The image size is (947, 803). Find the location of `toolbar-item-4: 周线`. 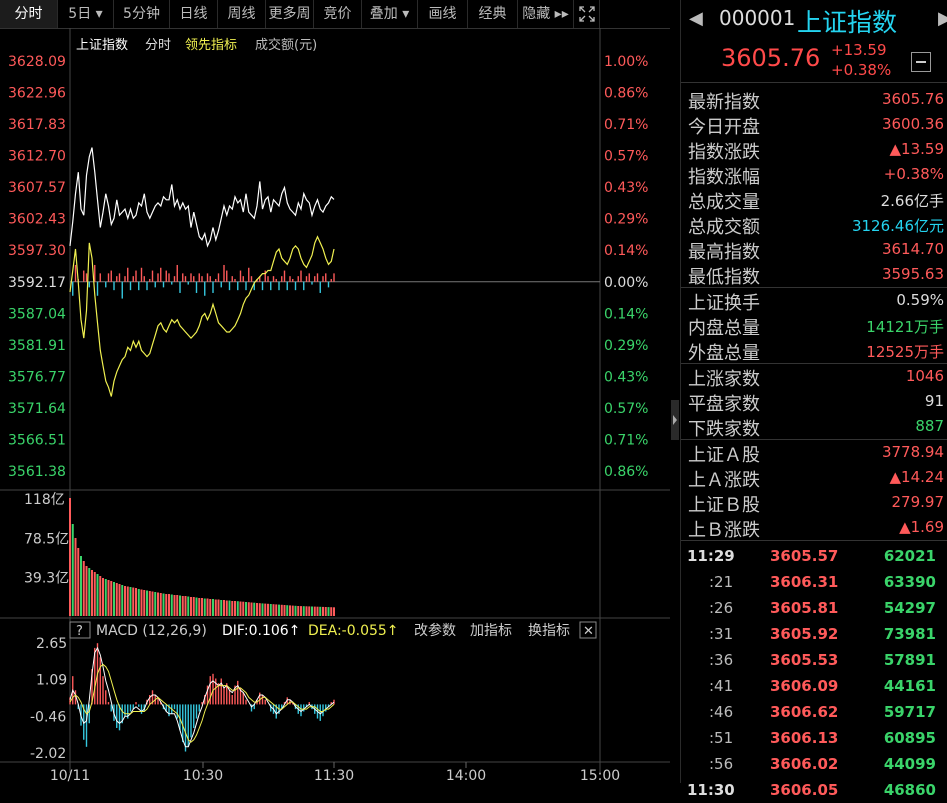

toolbar-item-4: 周线 is located at coordinates (242, 14).